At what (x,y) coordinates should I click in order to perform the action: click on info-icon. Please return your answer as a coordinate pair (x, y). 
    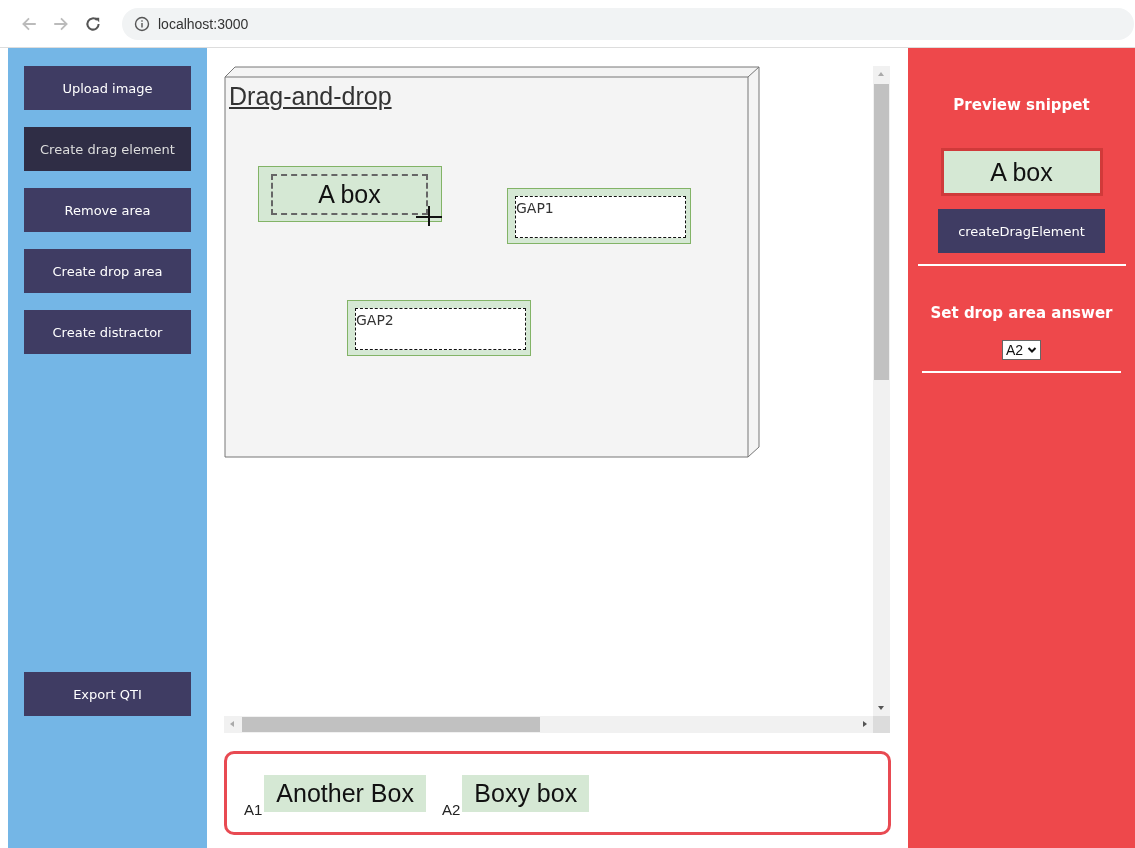
    Looking at the image, I should click on (142, 23).